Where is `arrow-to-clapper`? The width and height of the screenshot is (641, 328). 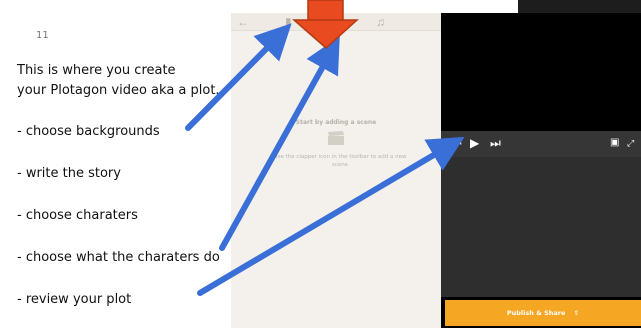
arrow-to-clapper is located at coordinates (238, 77).